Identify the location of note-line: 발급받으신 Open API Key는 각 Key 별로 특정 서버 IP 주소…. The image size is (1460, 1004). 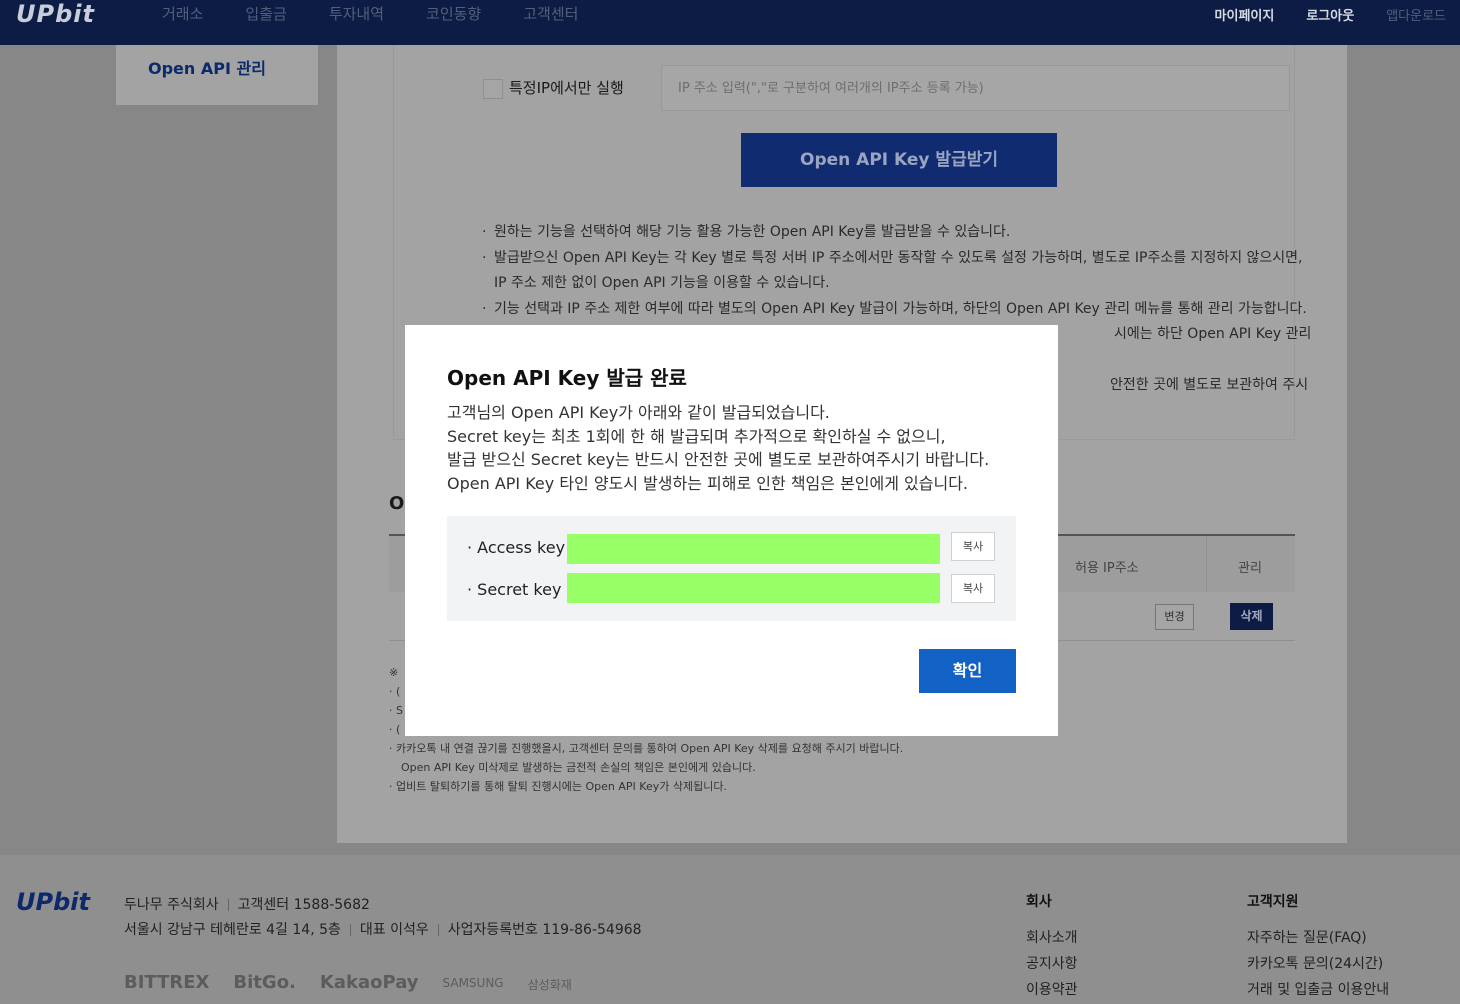
(907, 259).